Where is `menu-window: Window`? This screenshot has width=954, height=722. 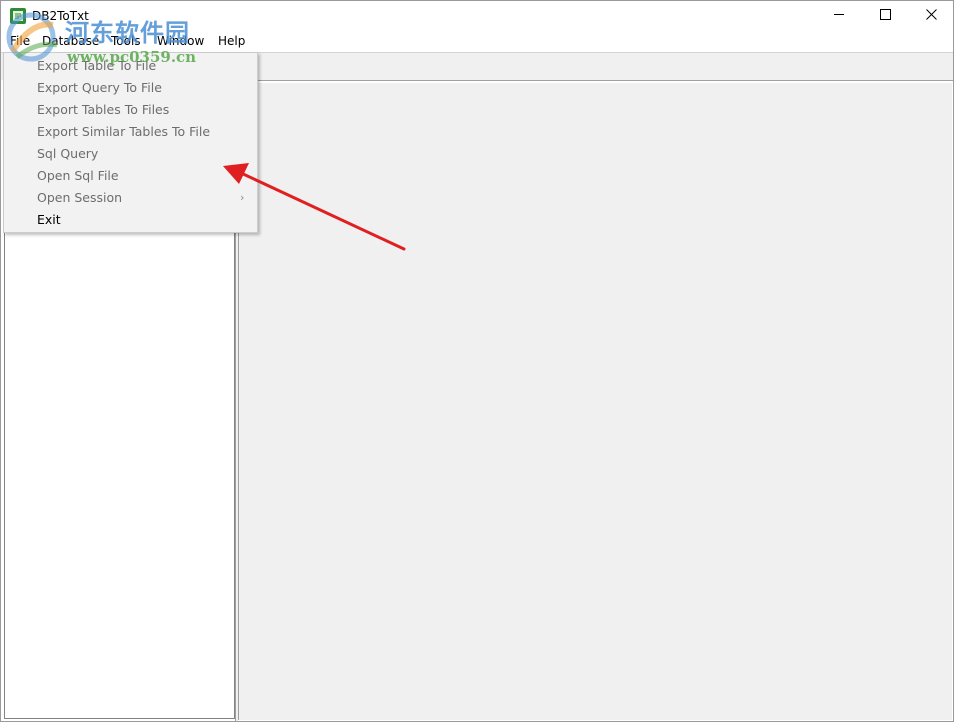 menu-window: Window is located at coordinates (180, 41).